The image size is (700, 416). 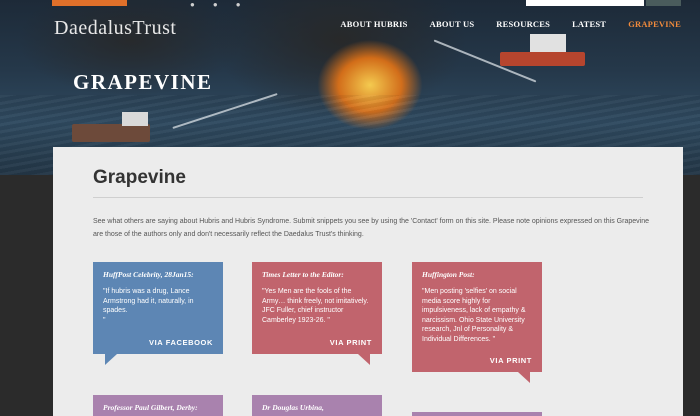 What do you see at coordinates (368, 197) in the screenshot?
I see `divider` at bounding box center [368, 197].